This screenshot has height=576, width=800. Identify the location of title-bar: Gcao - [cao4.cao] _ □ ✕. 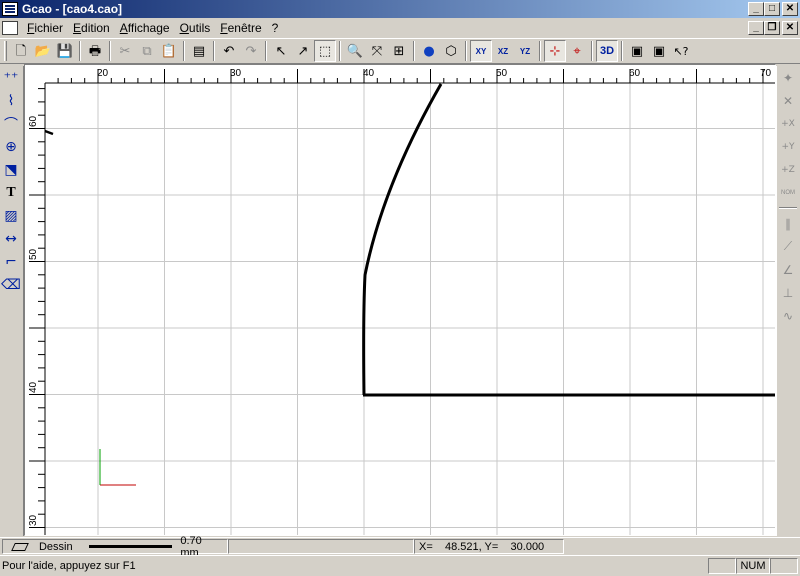
(400, 9).